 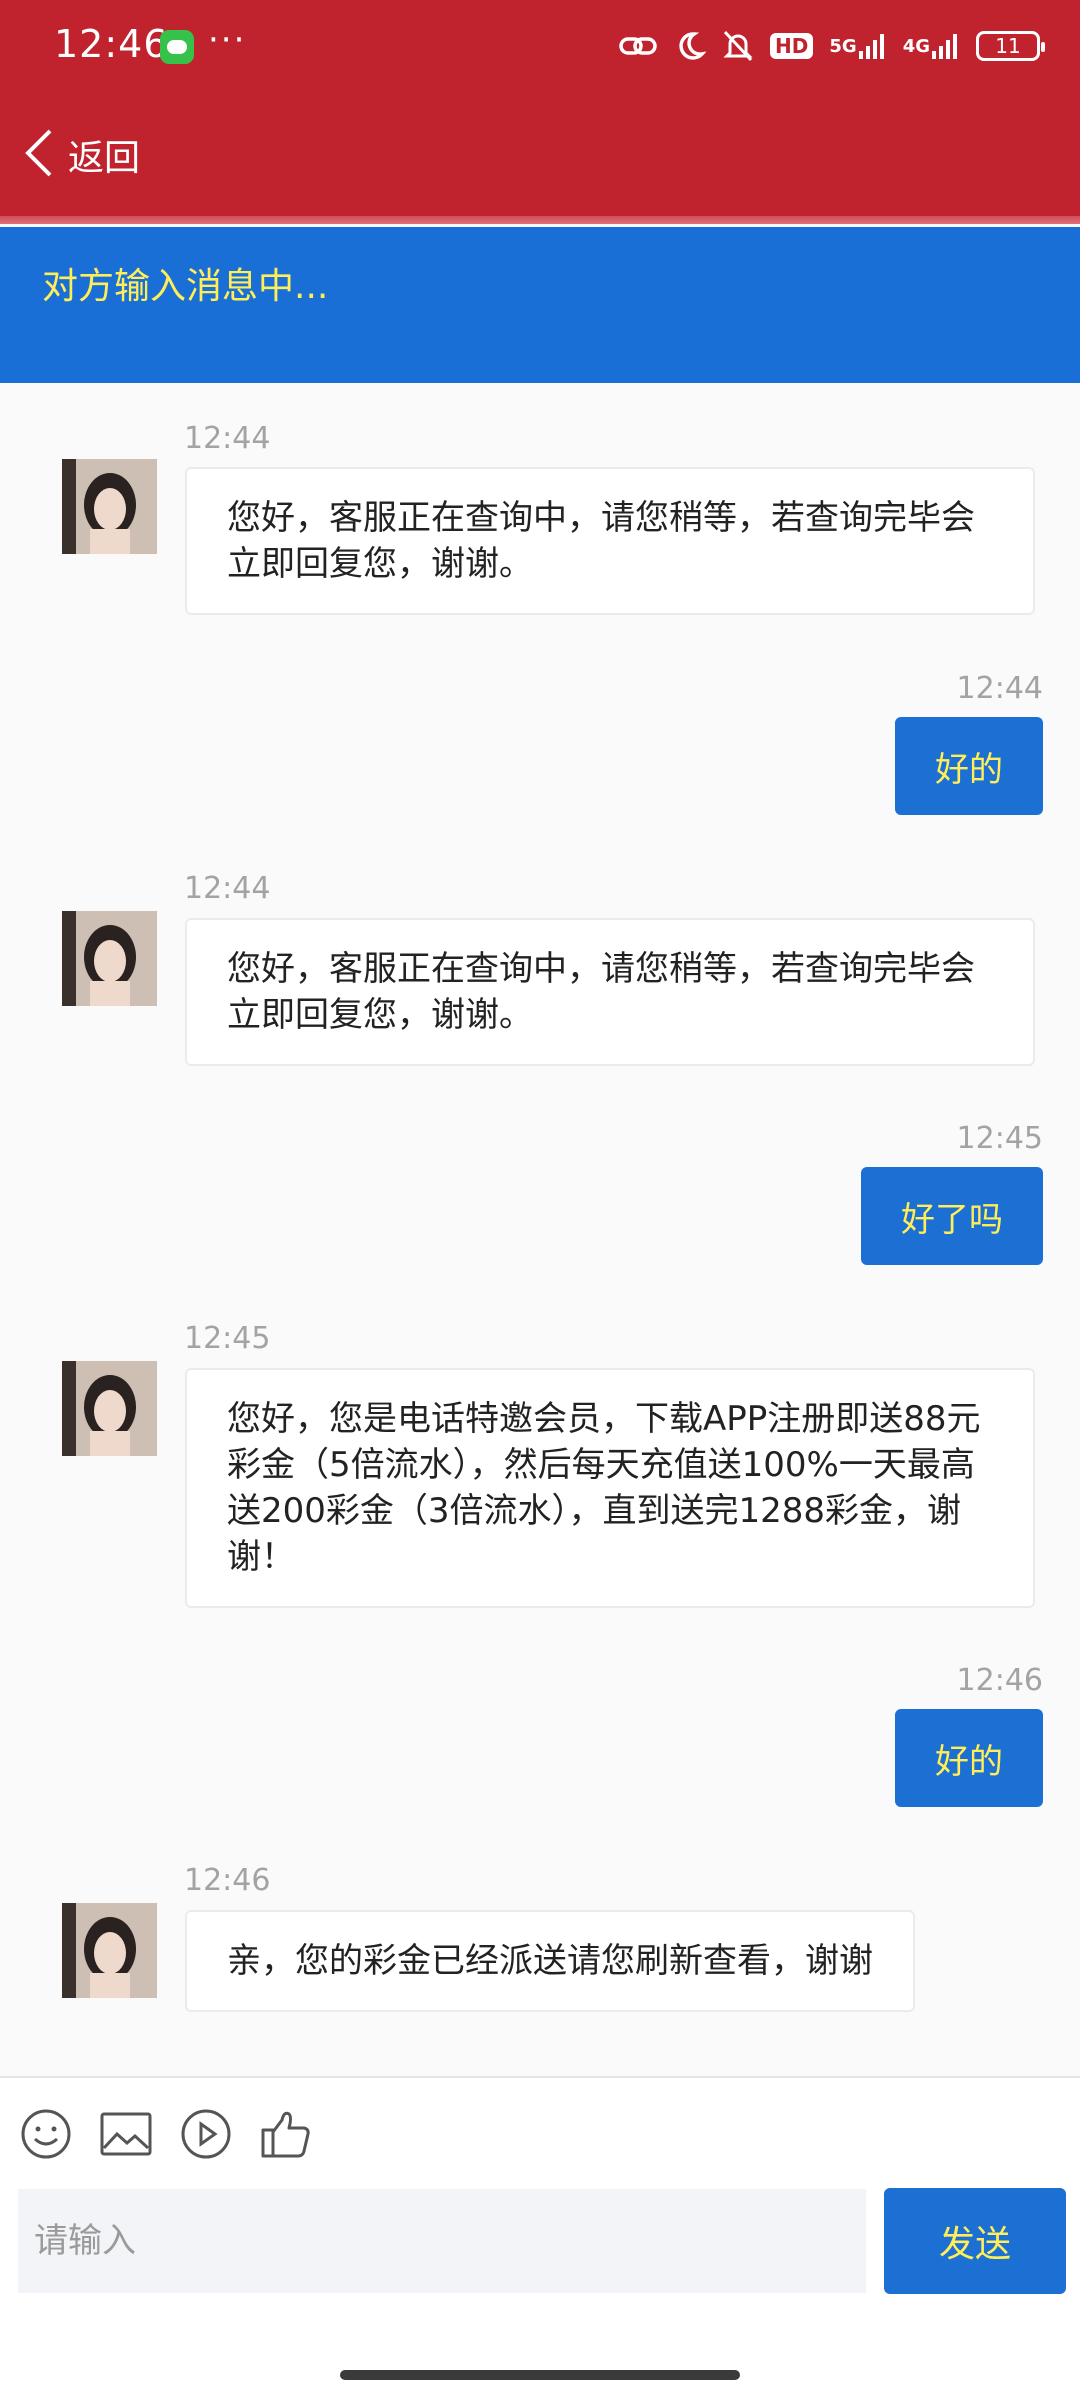 I want to click on link-icon, so click(x=638, y=46).